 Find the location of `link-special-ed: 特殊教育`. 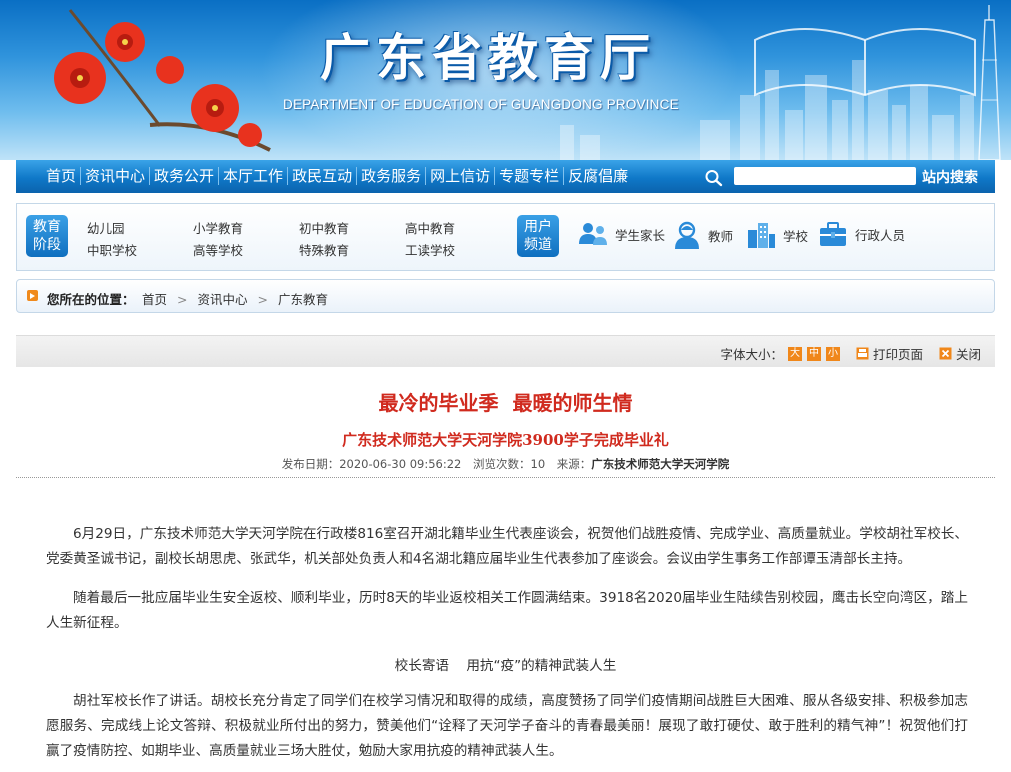

link-special-ed: 特殊教育 is located at coordinates (324, 249).